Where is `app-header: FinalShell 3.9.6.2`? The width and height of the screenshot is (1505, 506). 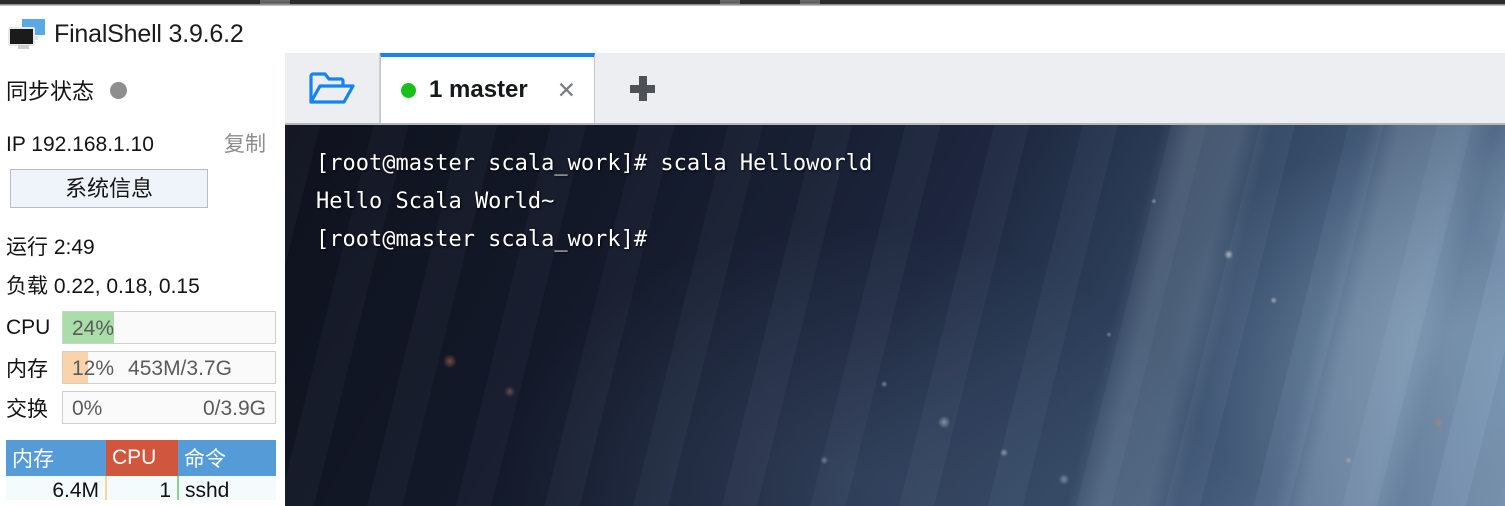
app-header: FinalShell 3.9.6.2 is located at coordinates (139, 34).